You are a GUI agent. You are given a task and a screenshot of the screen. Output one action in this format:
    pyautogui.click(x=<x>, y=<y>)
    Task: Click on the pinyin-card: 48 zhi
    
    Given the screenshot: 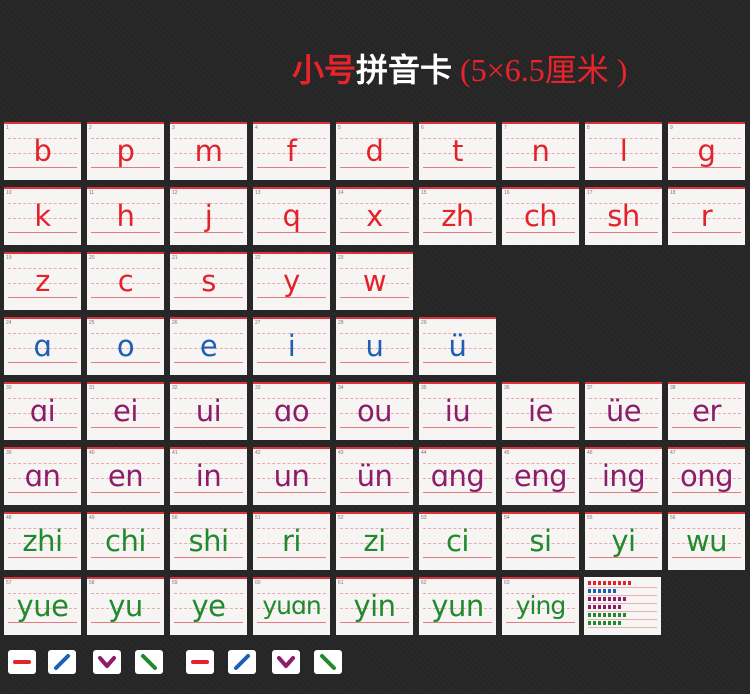 What is the action you would take?
    pyautogui.click(x=42, y=541)
    